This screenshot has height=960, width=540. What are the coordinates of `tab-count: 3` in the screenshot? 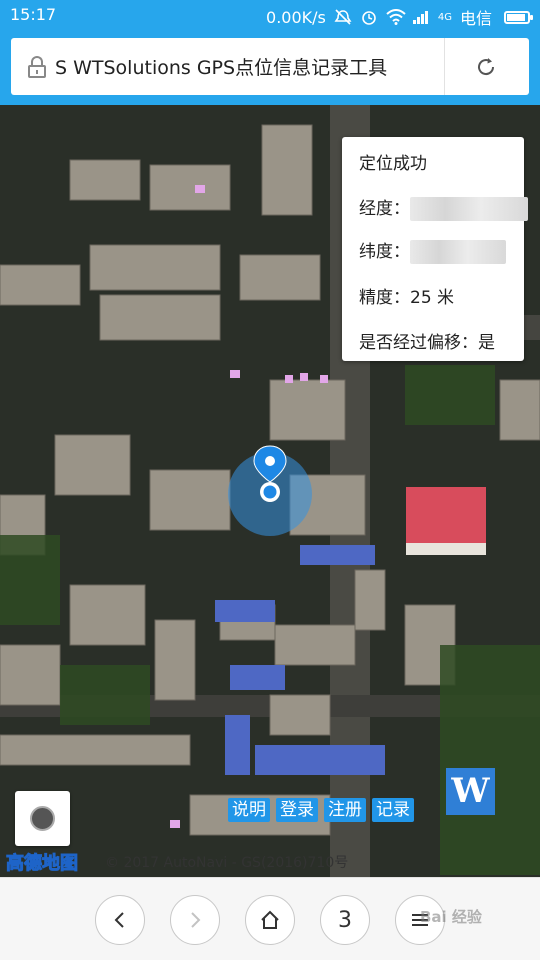 It's located at (345, 920).